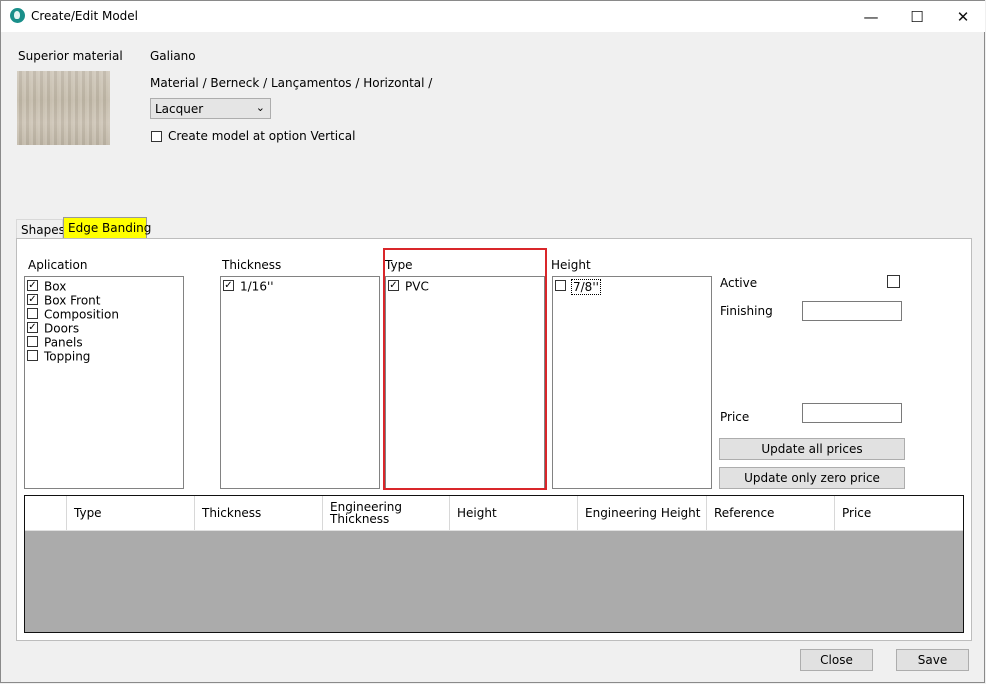 This screenshot has height=684, width=986. I want to click on finish-select: Lacquer ⌄, so click(210, 108).